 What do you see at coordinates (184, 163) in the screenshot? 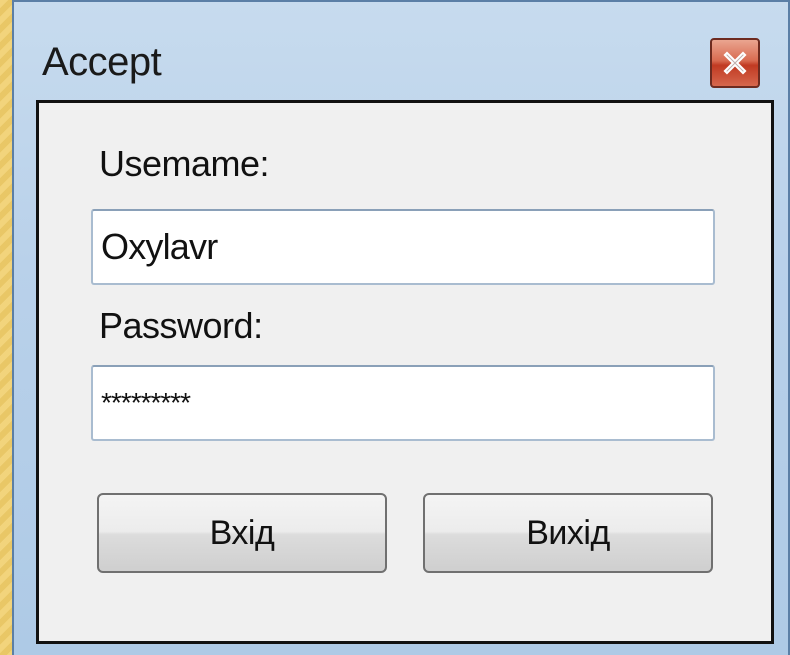
I see `username-label: Usemame:` at bounding box center [184, 163].